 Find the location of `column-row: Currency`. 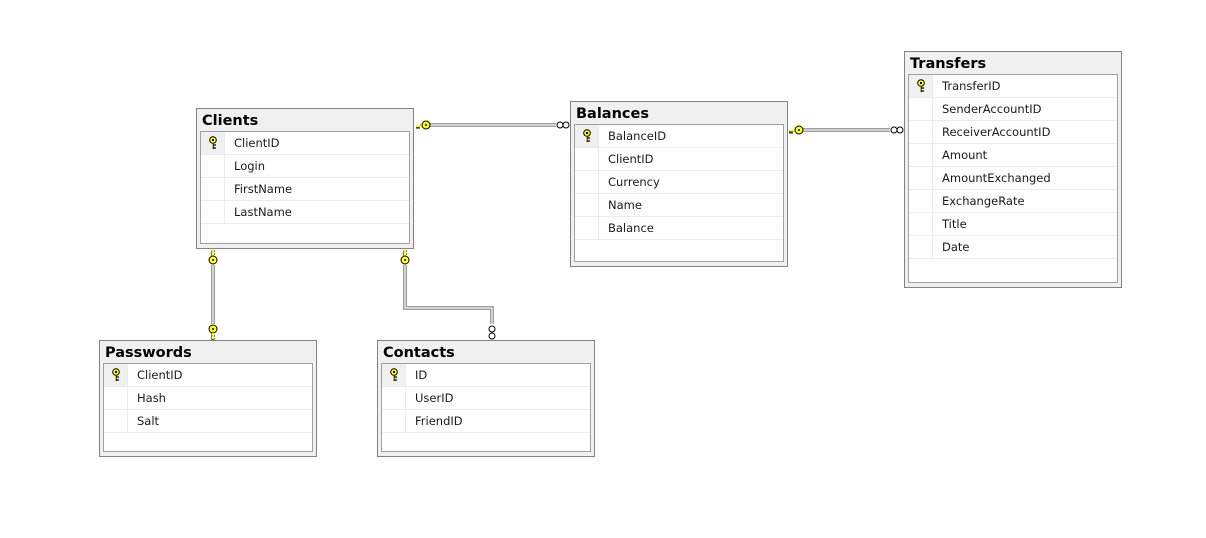

column-row: Currency is located at coordinates (679, 182).